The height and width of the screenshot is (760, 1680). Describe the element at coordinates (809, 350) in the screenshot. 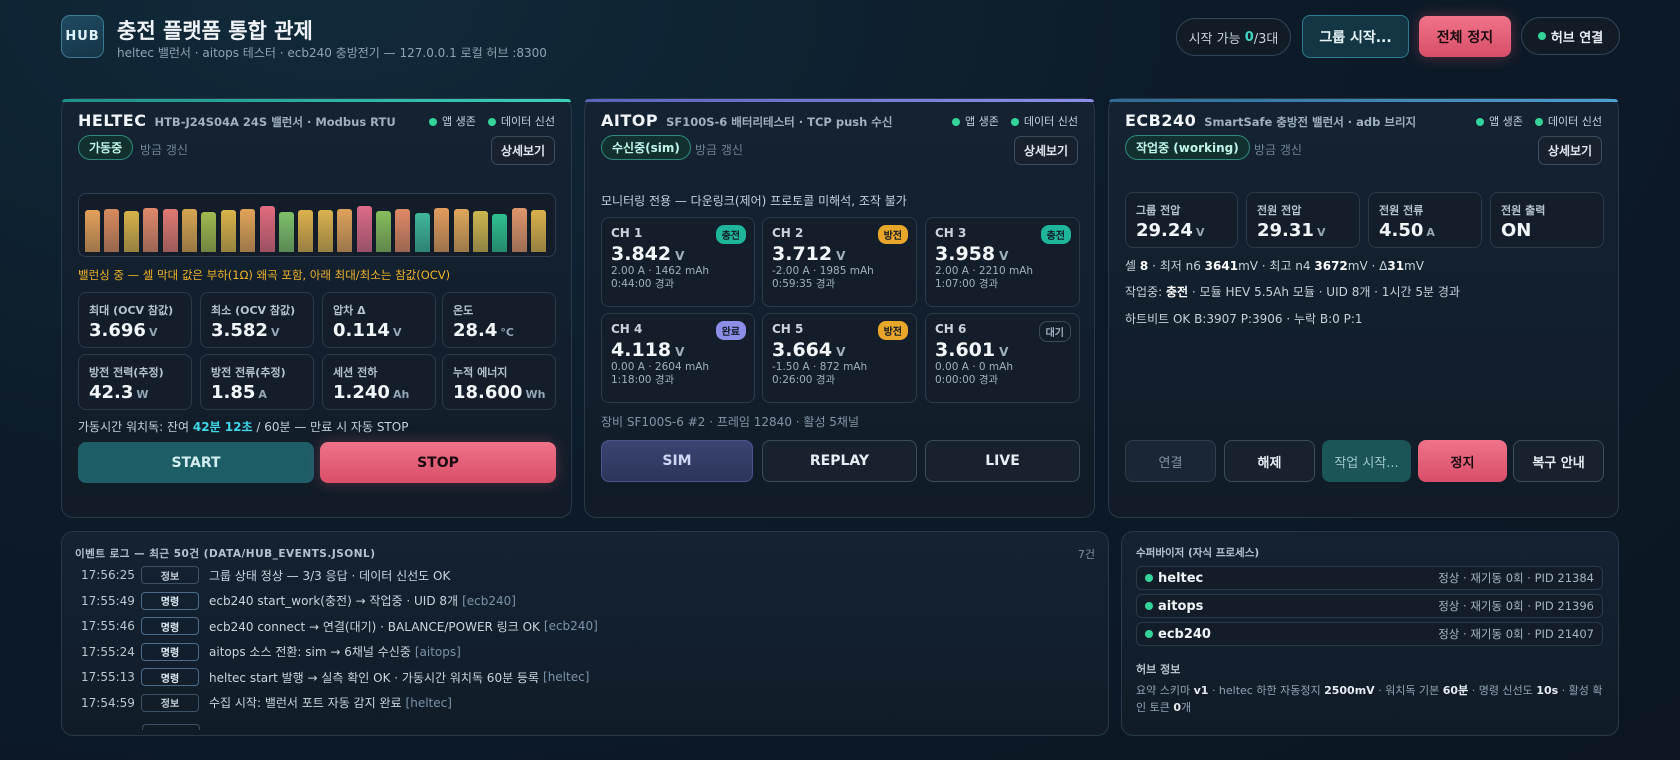

I see `channel-voltage: 3.664 V` at that location.